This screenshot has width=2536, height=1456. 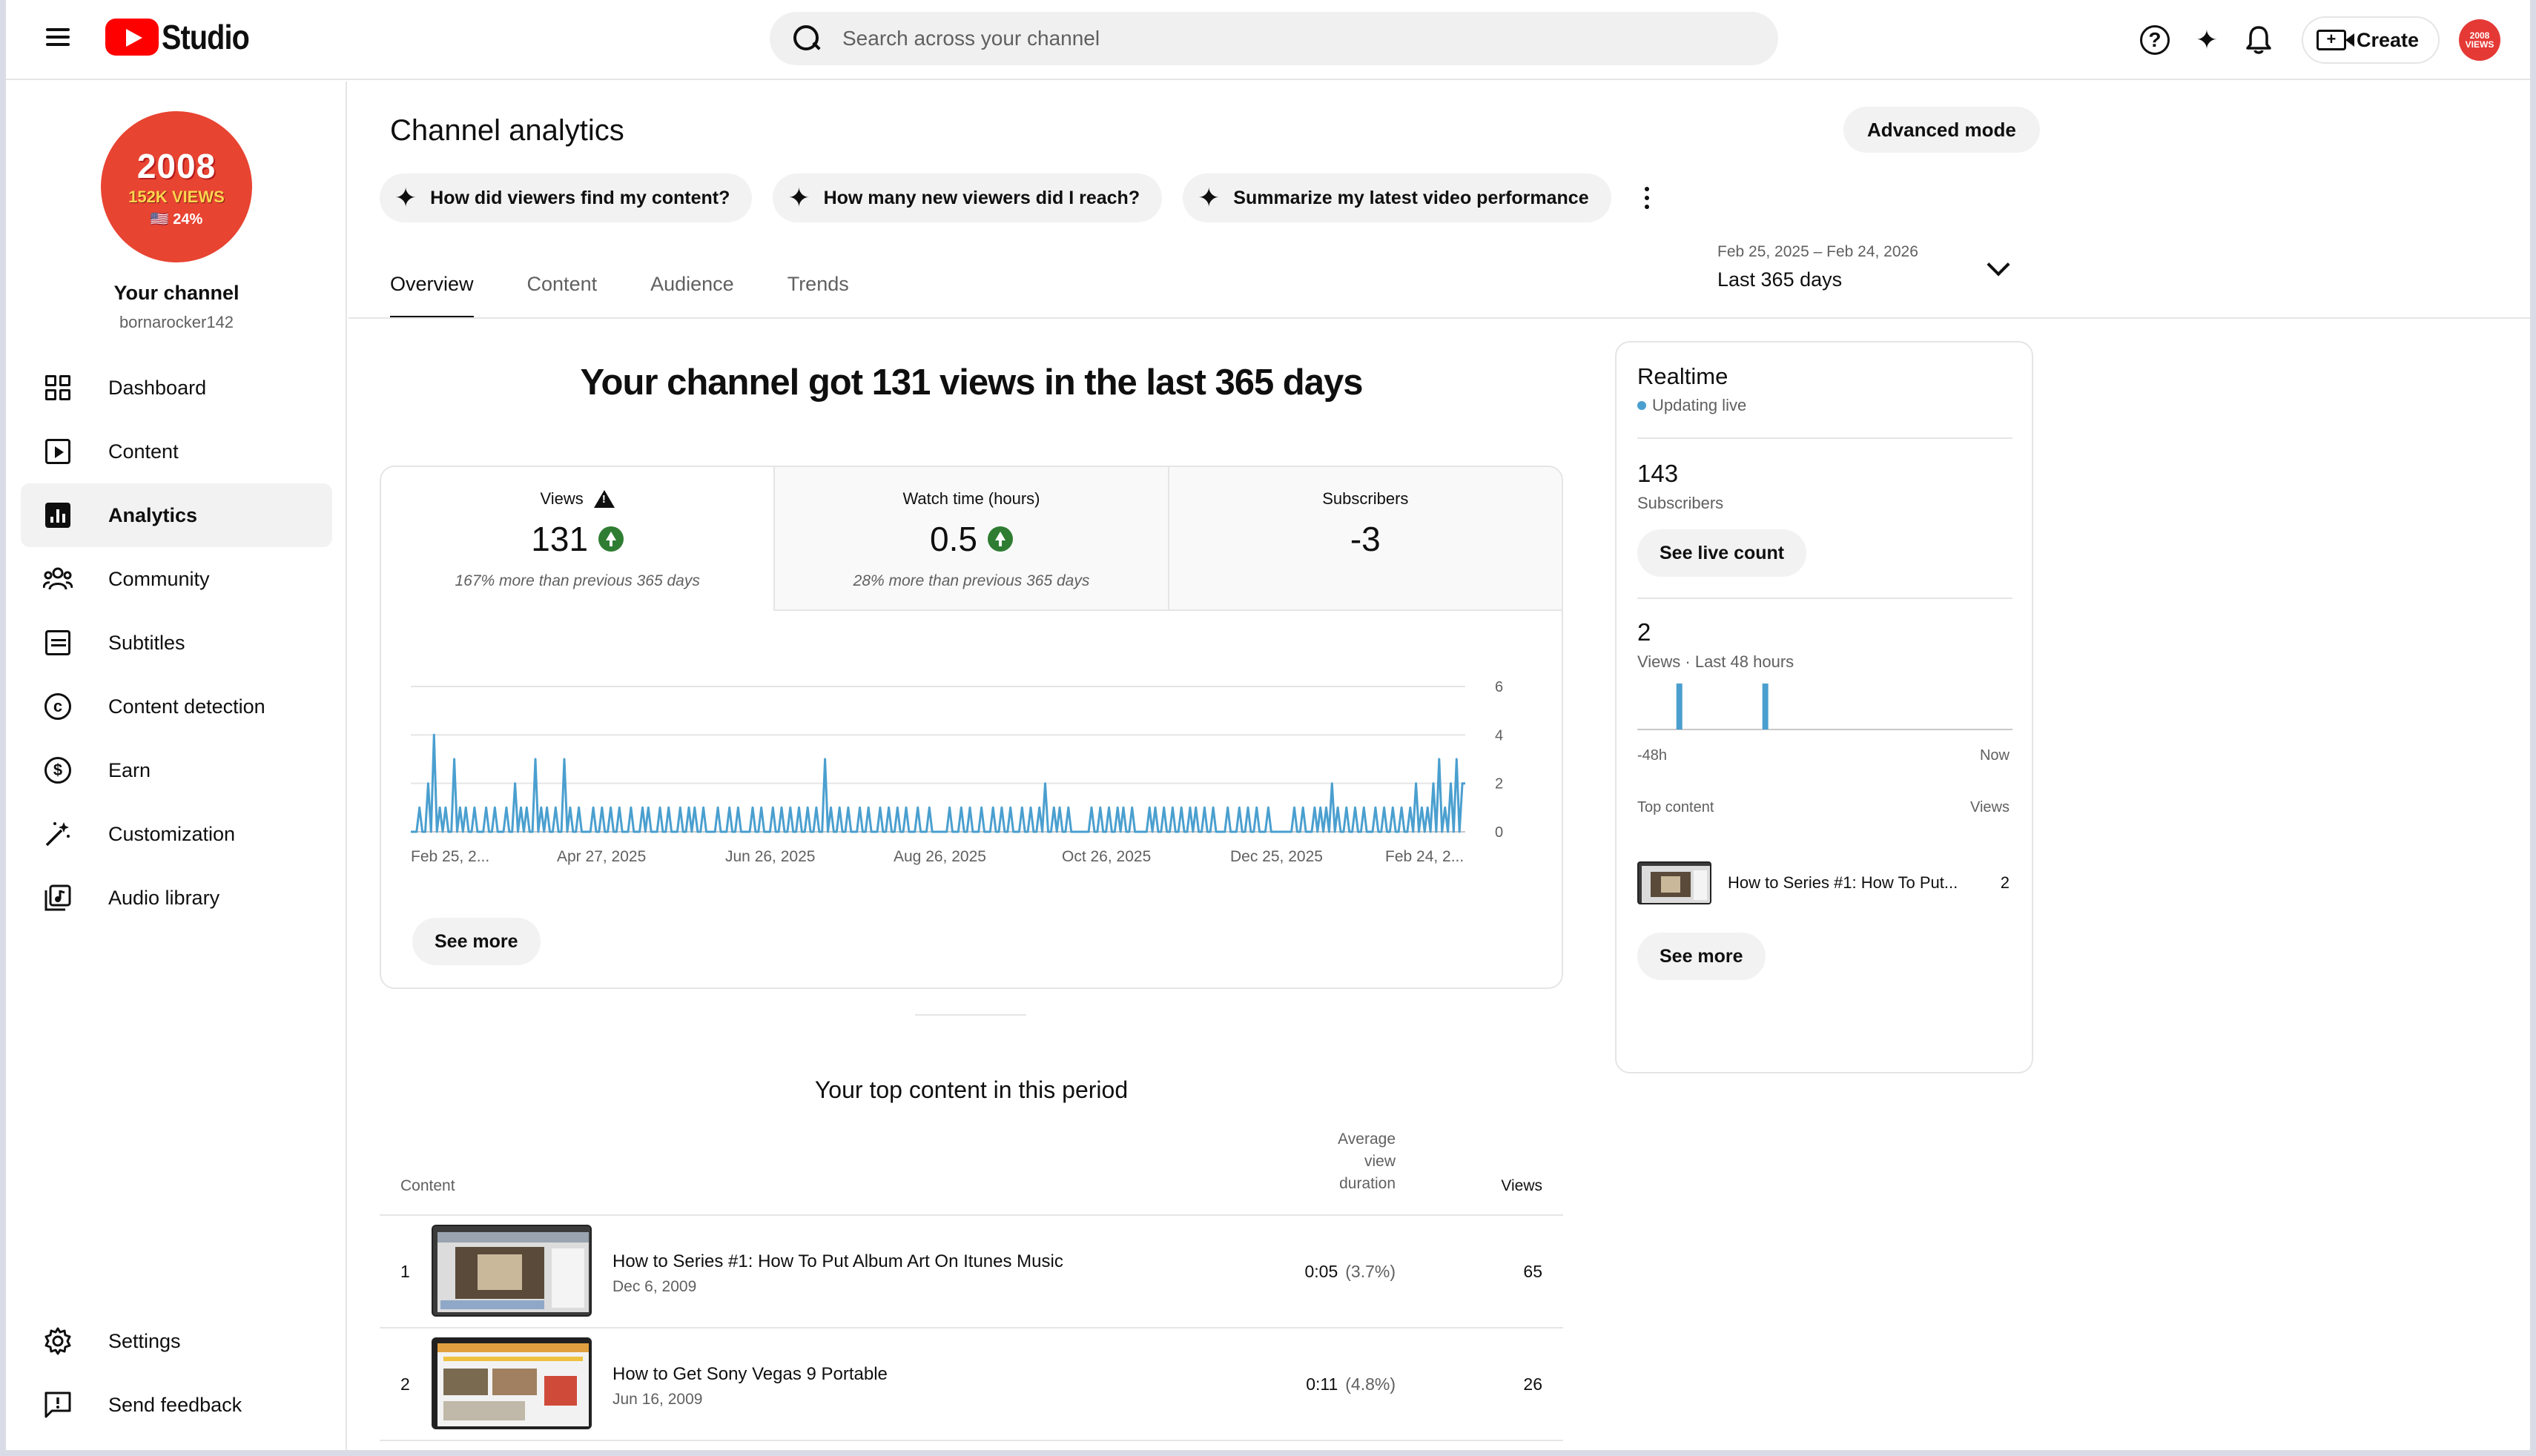 I want to click on y-tick-label: 6, so click(x=1499, y=687).